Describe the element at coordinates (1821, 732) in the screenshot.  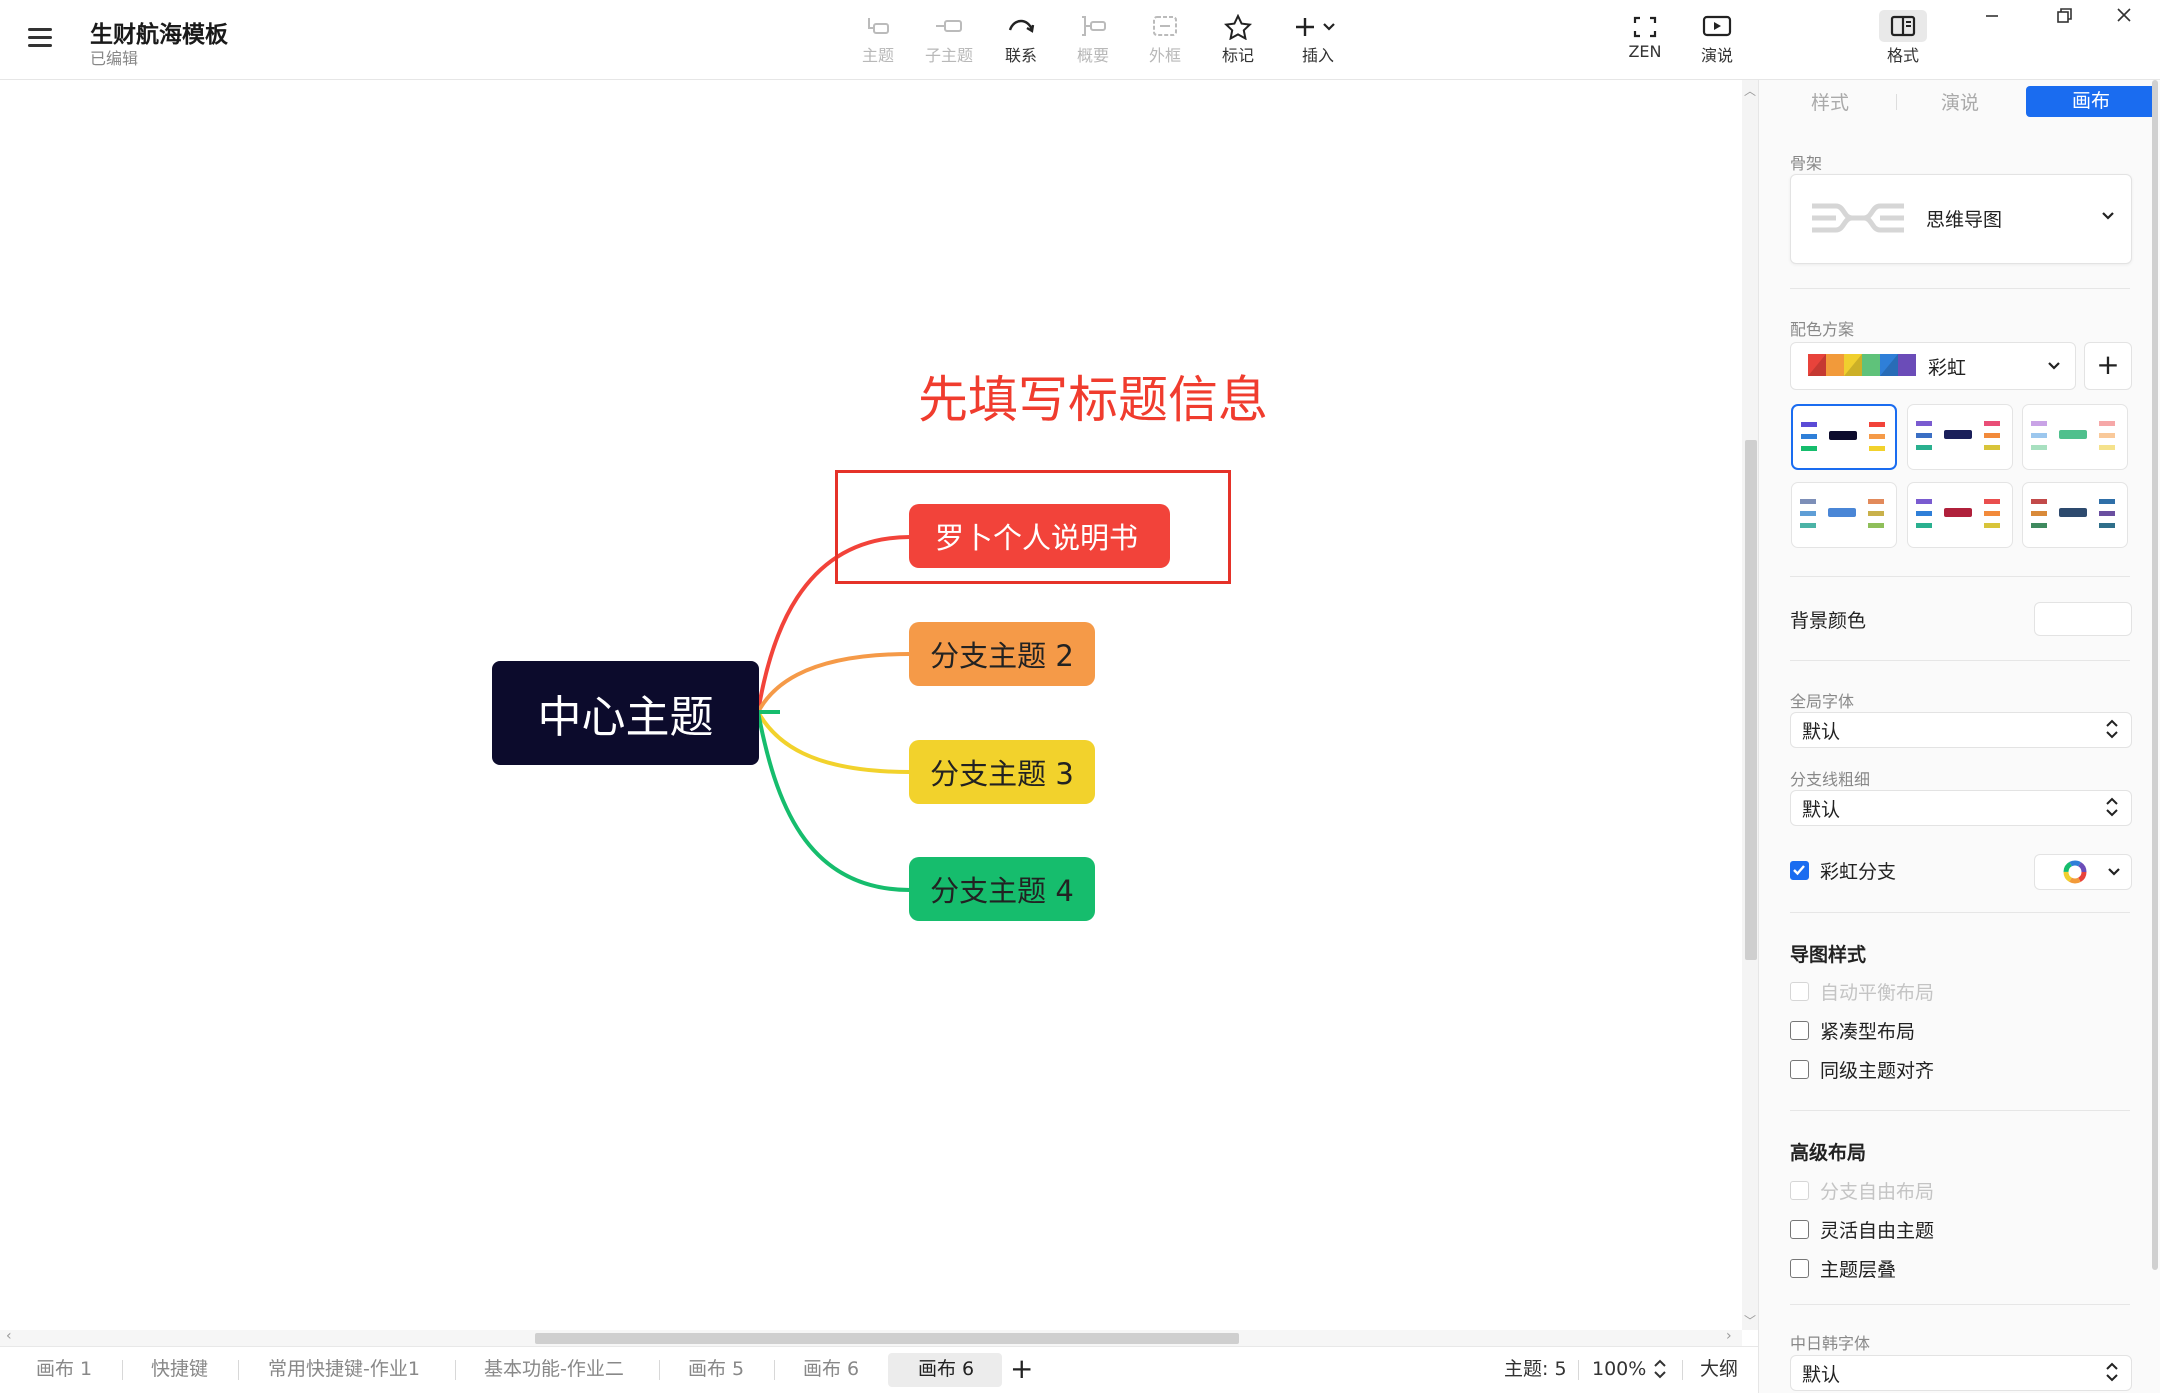
I see `global-font-value: 默认` at that location.